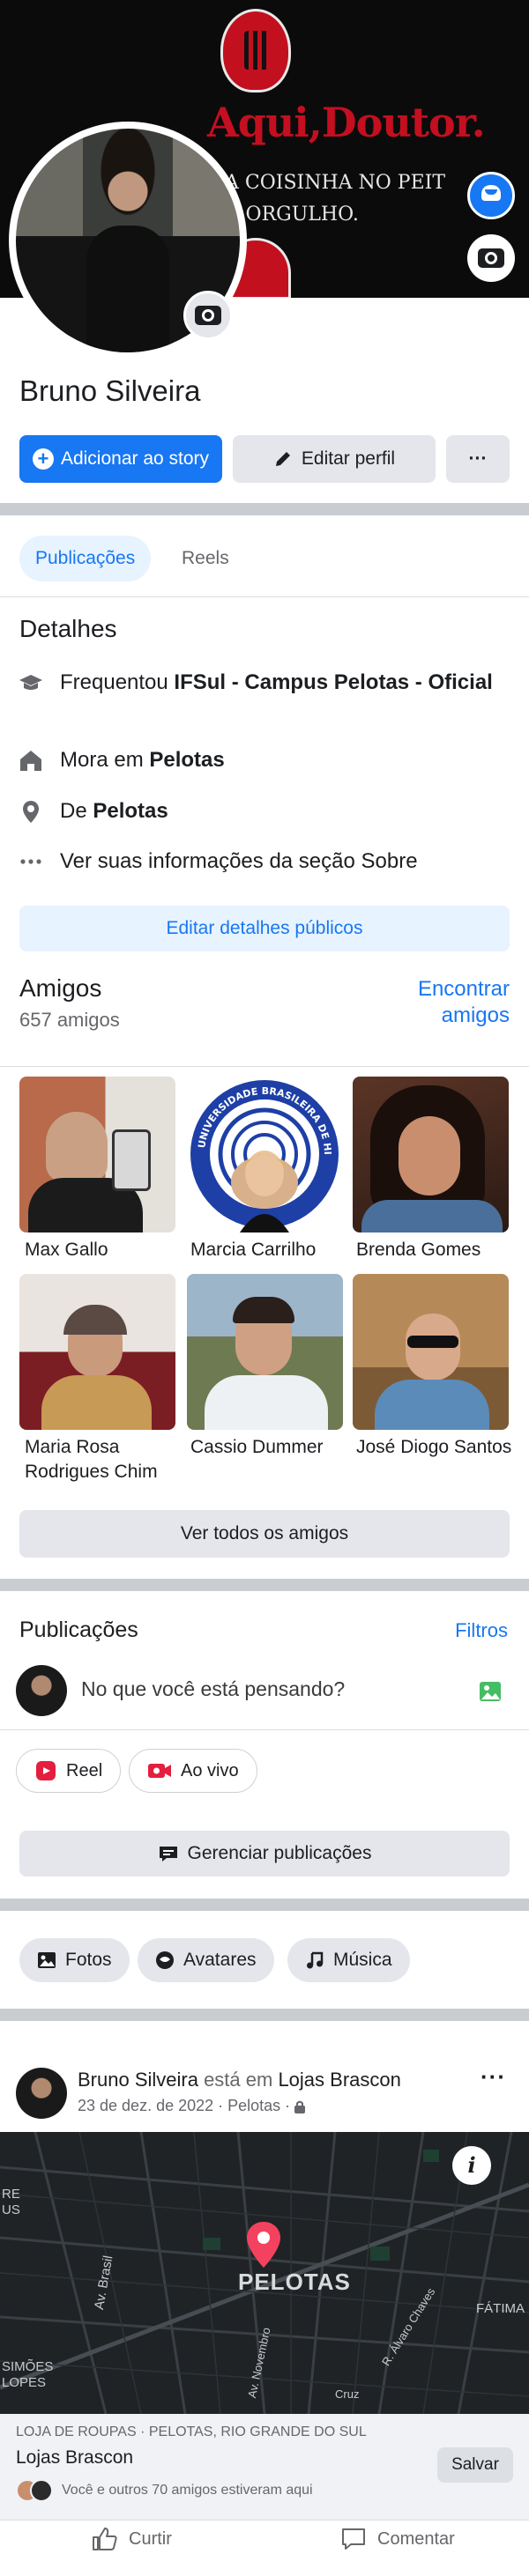 The width and height of the screenshot is (529, 2576). I want to click on camera-icon, so click(491, 258).